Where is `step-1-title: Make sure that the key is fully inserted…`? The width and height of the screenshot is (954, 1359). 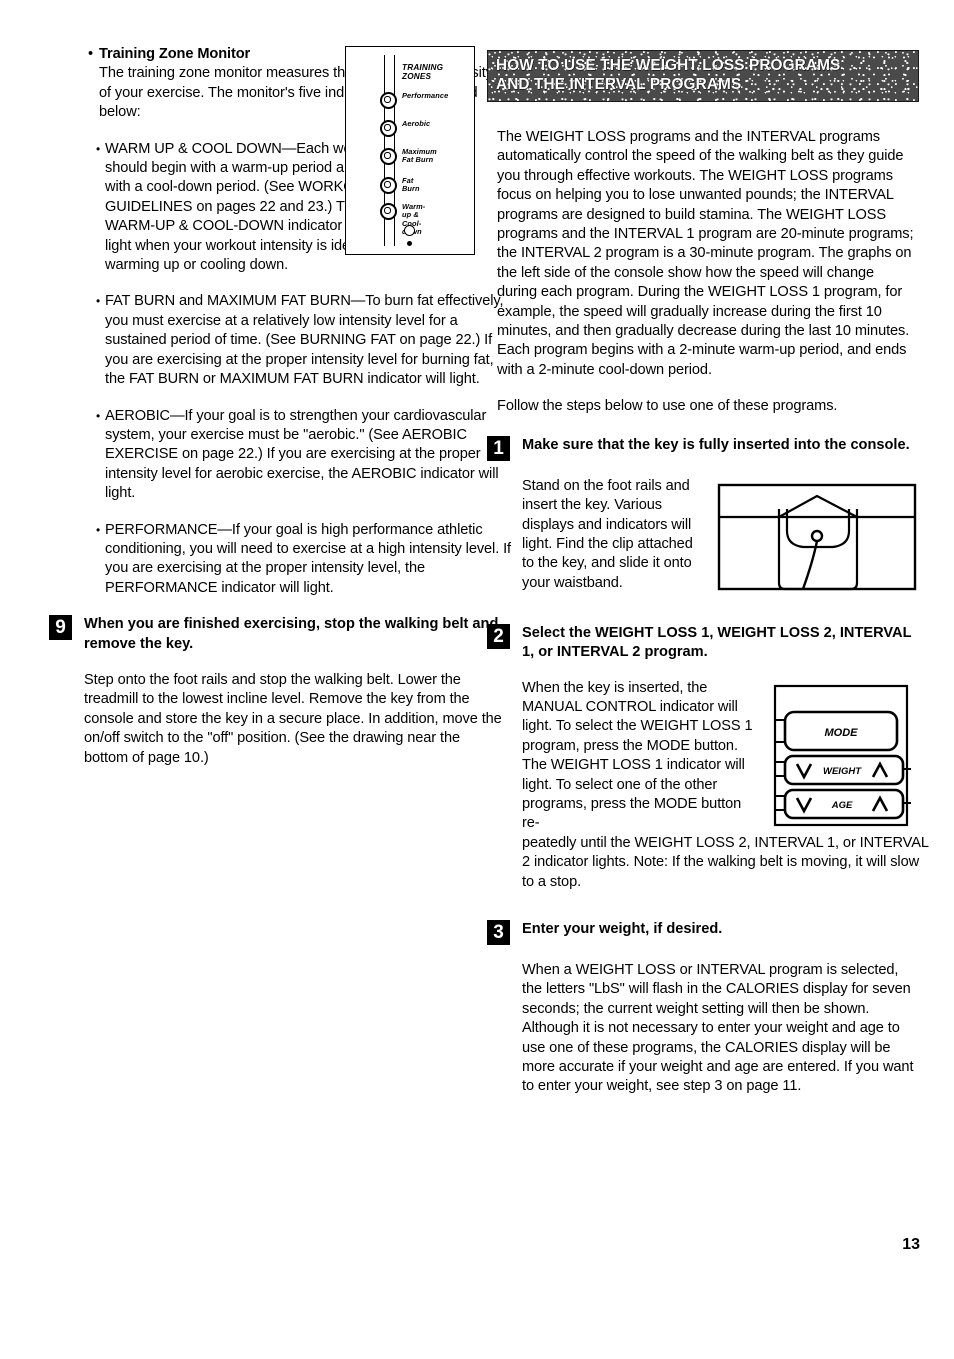 step-1-title: Make sure that the key is fully inserted… is located at coordinates (716, 444).